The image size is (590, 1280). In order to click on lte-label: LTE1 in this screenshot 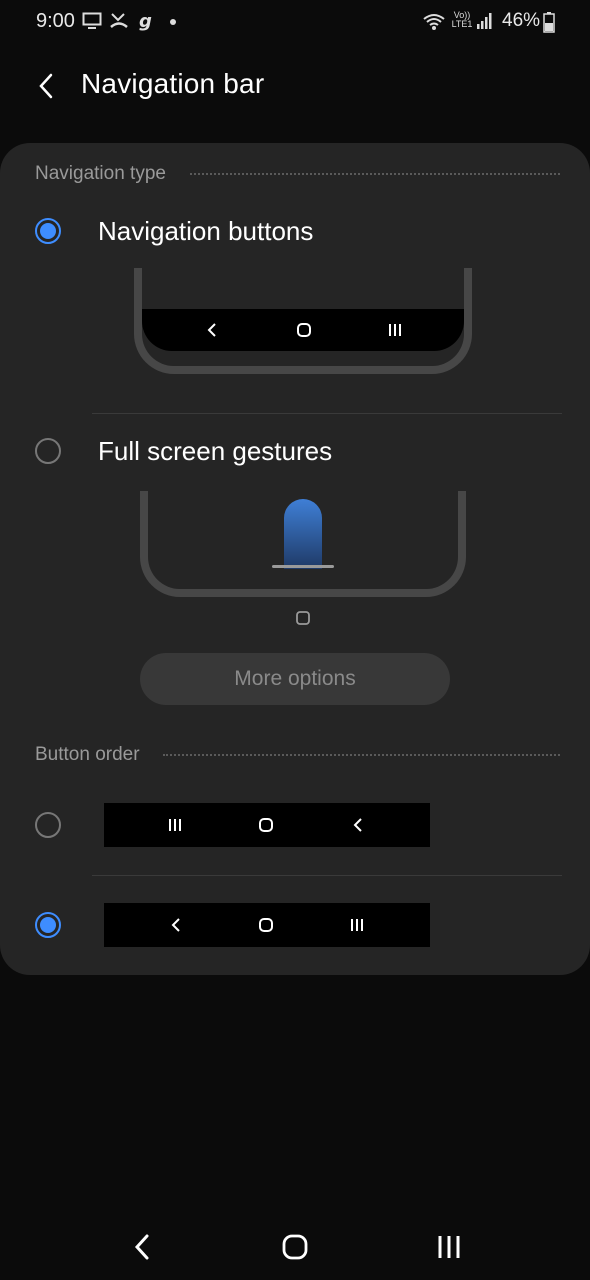, I will do `click(462, 24)`.